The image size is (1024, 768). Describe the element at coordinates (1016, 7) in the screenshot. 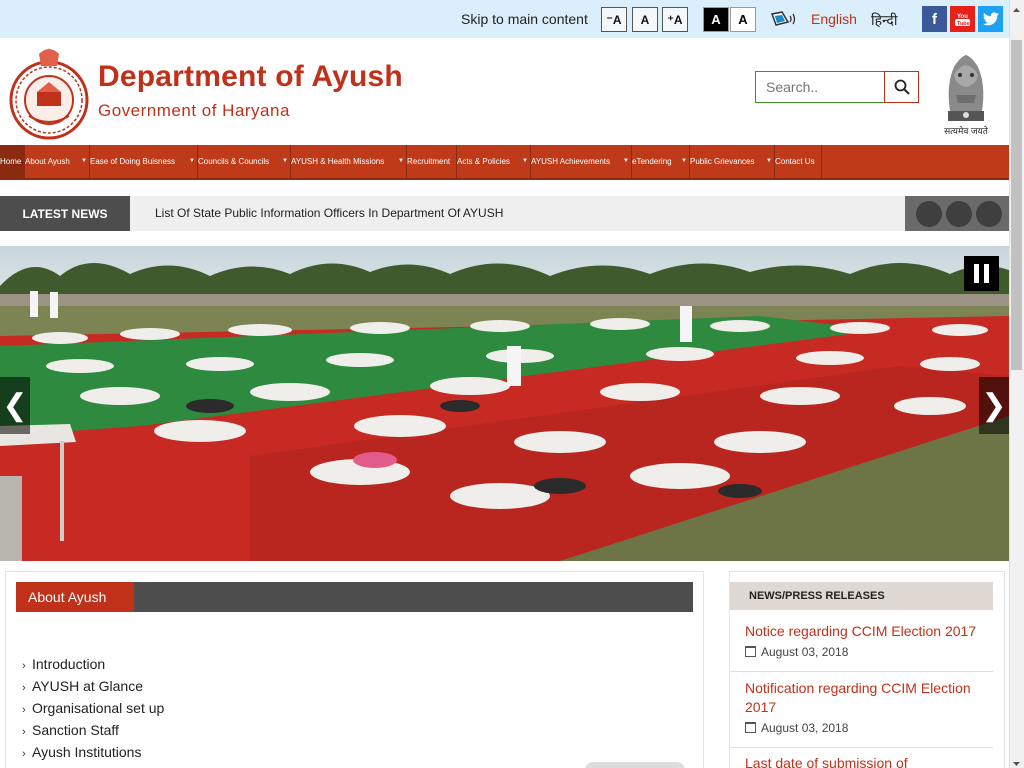

I see `scroll-up-icon` at that location.